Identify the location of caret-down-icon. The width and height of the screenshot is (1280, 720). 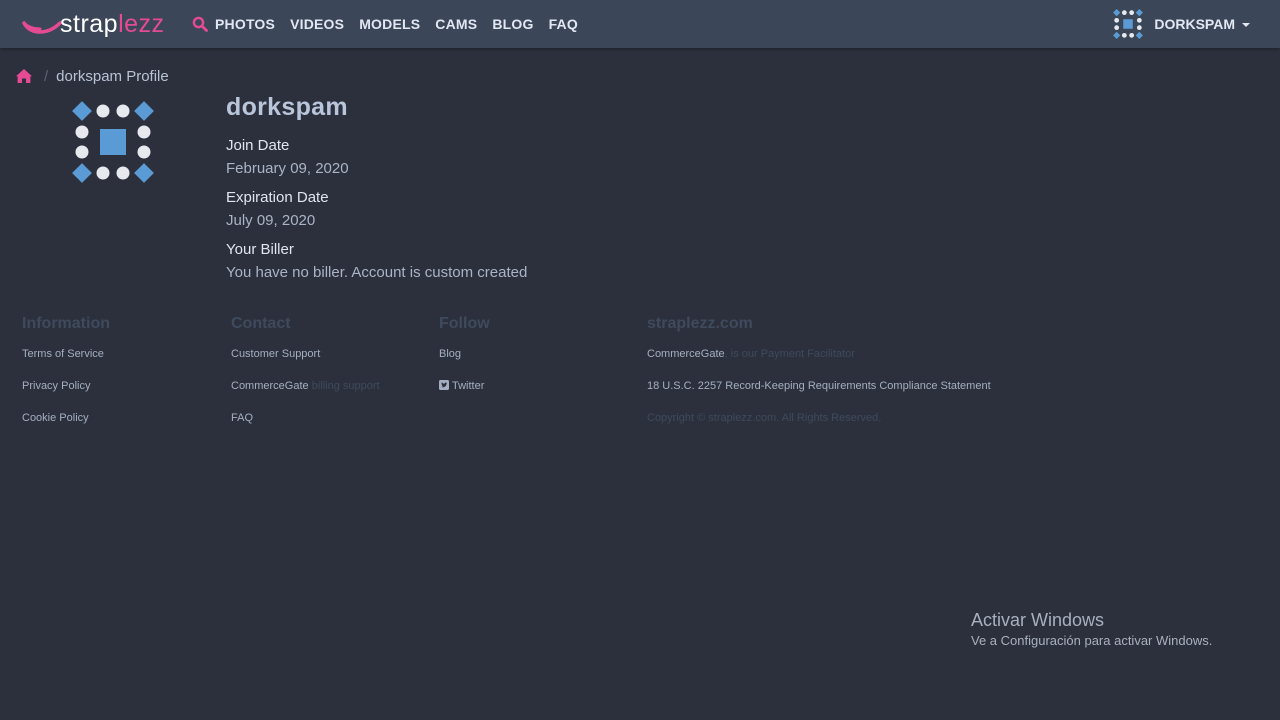
(1246, 25).